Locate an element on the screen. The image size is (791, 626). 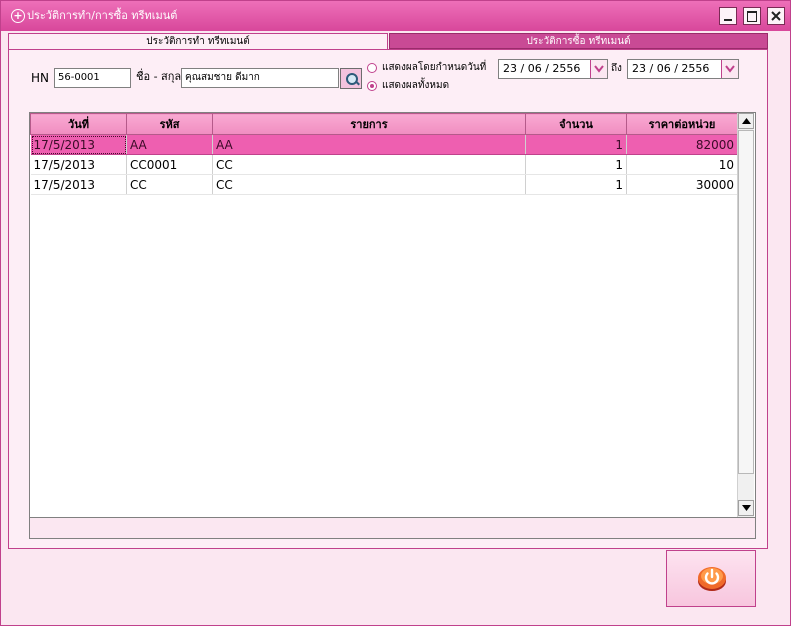
tab-purchase-history: ประวัติการซื้อ ทรีทเมนต์ is located at coordinates (578, 41).